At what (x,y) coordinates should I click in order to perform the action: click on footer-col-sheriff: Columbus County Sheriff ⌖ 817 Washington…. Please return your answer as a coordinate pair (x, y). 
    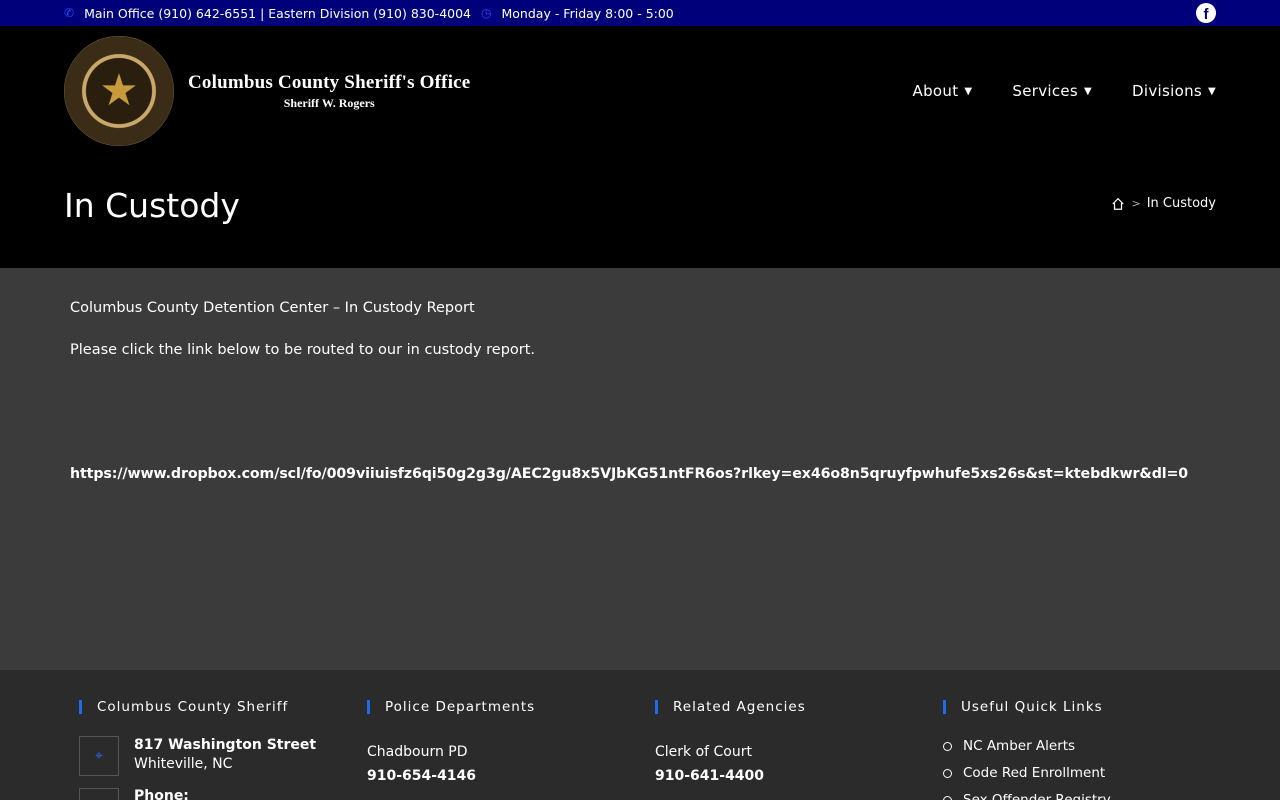
    Looking at the image, I should click on (223, 735).